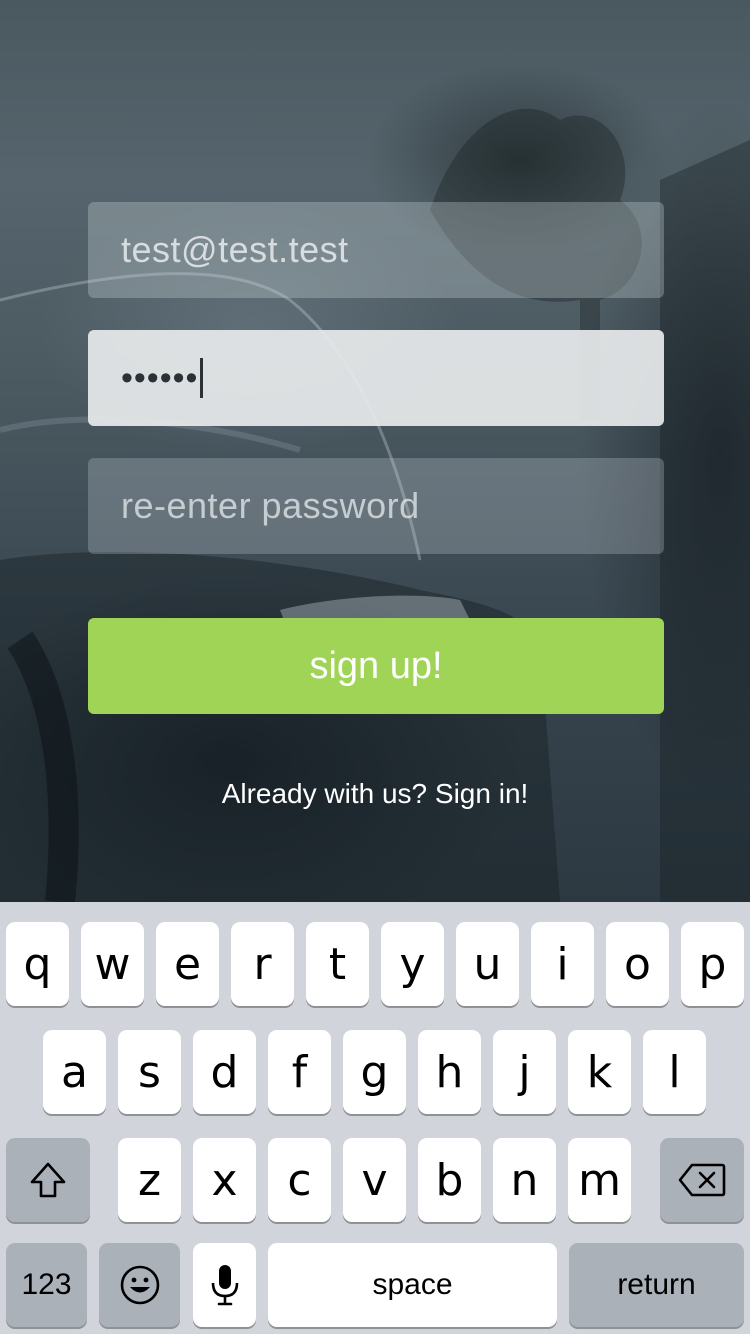  I want to click on space-key: space, so click(412, 1285).